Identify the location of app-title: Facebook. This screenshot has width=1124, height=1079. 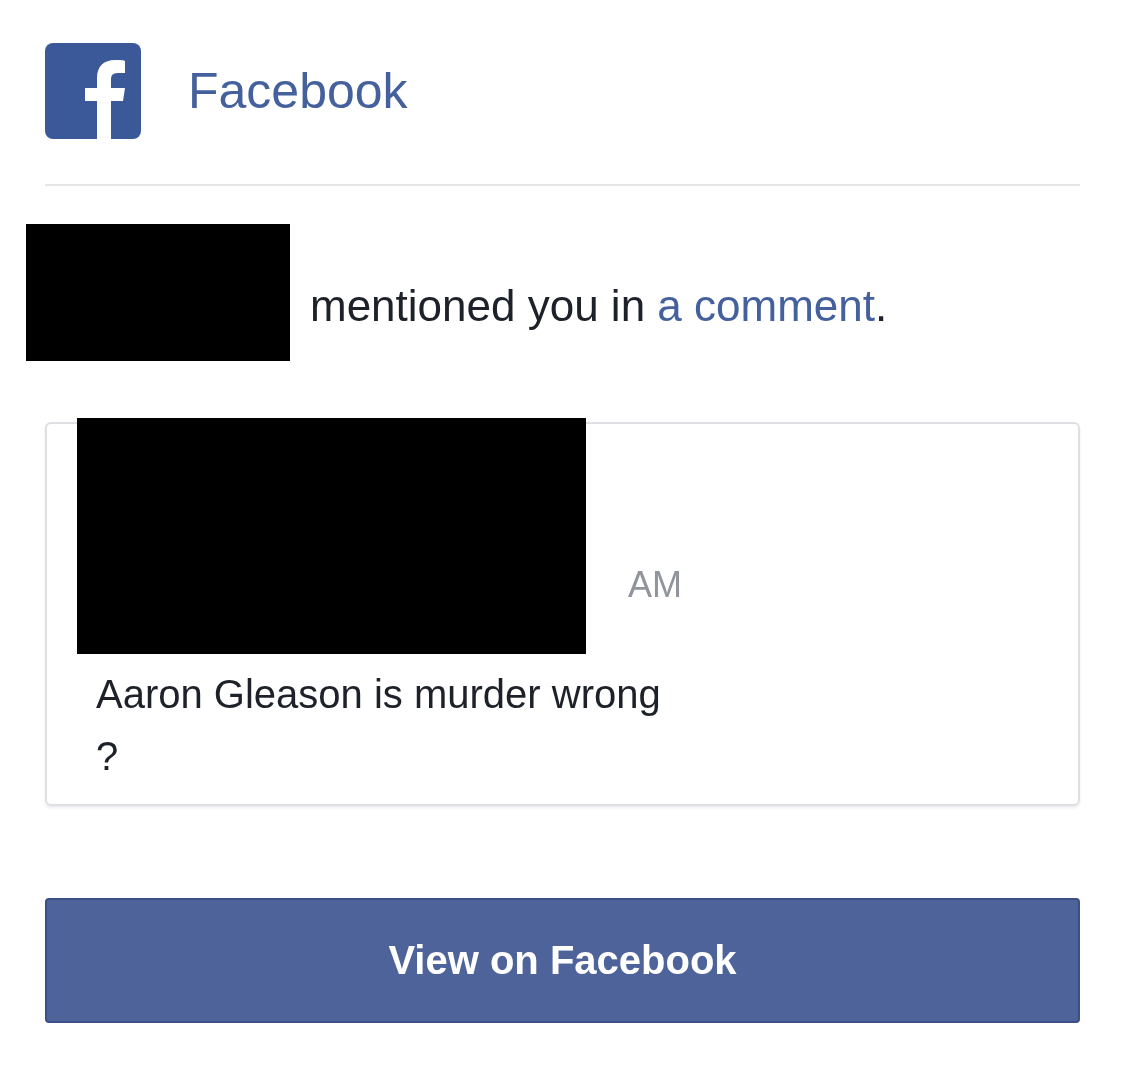
(298, 91).